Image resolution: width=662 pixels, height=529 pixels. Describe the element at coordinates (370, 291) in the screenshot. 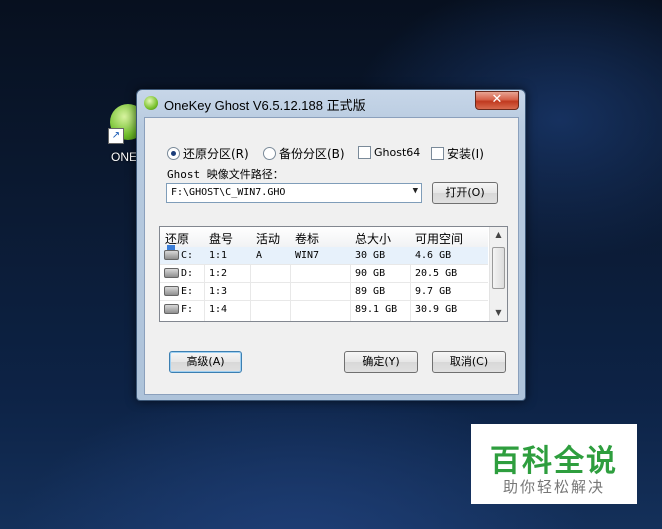

I see `total-cell: 89 GB` at that location.